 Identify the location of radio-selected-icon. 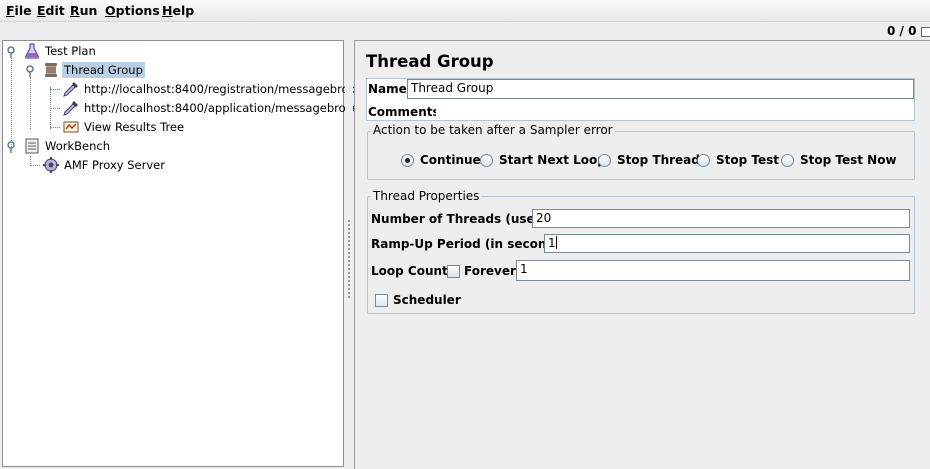
(407, 160).